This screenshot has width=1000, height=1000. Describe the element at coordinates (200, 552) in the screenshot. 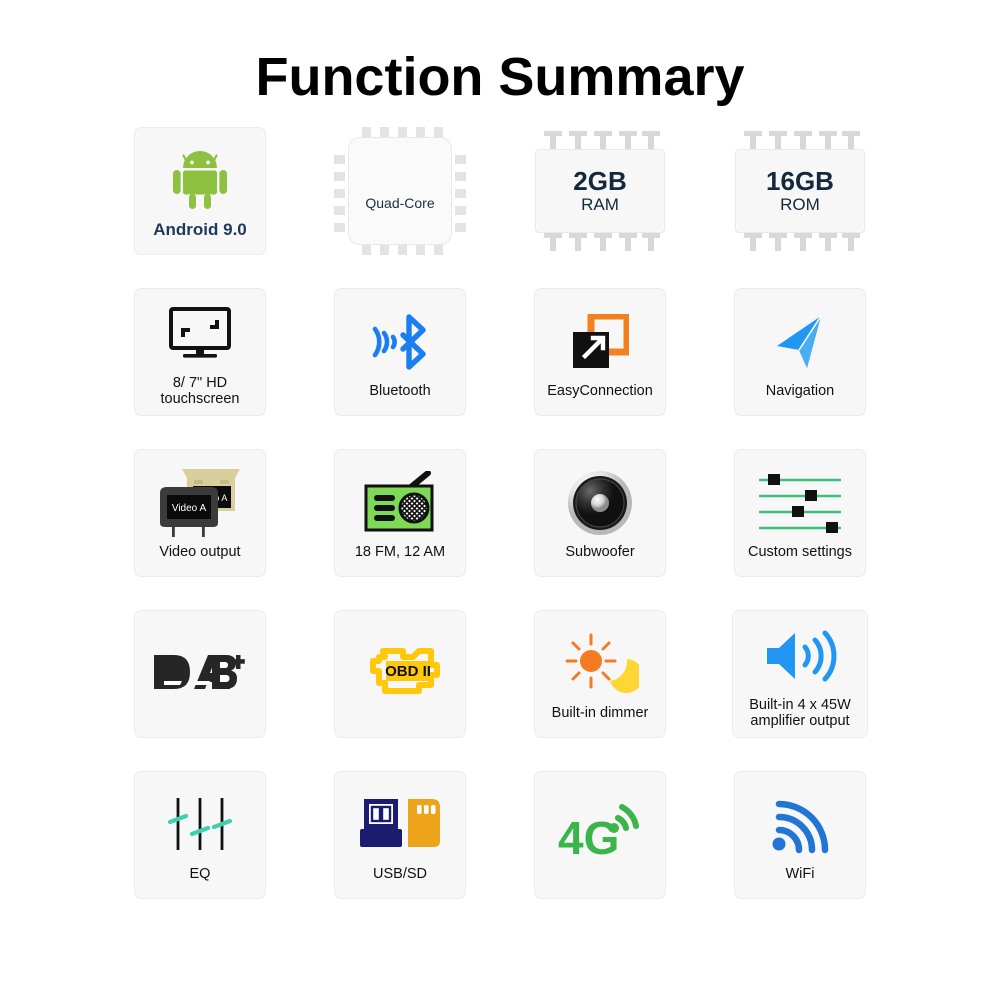

I see `feature-label-video-output: Video output` at that location.